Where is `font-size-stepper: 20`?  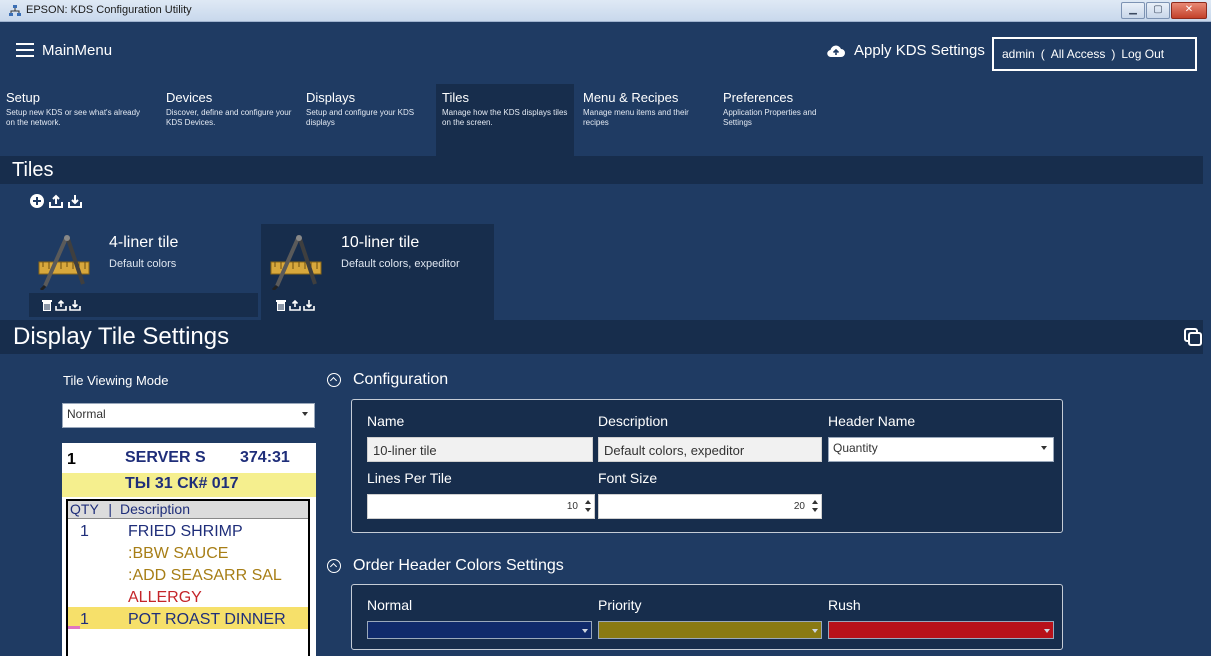 font-size-stepper: 20 is located at coordinates (710, 506).